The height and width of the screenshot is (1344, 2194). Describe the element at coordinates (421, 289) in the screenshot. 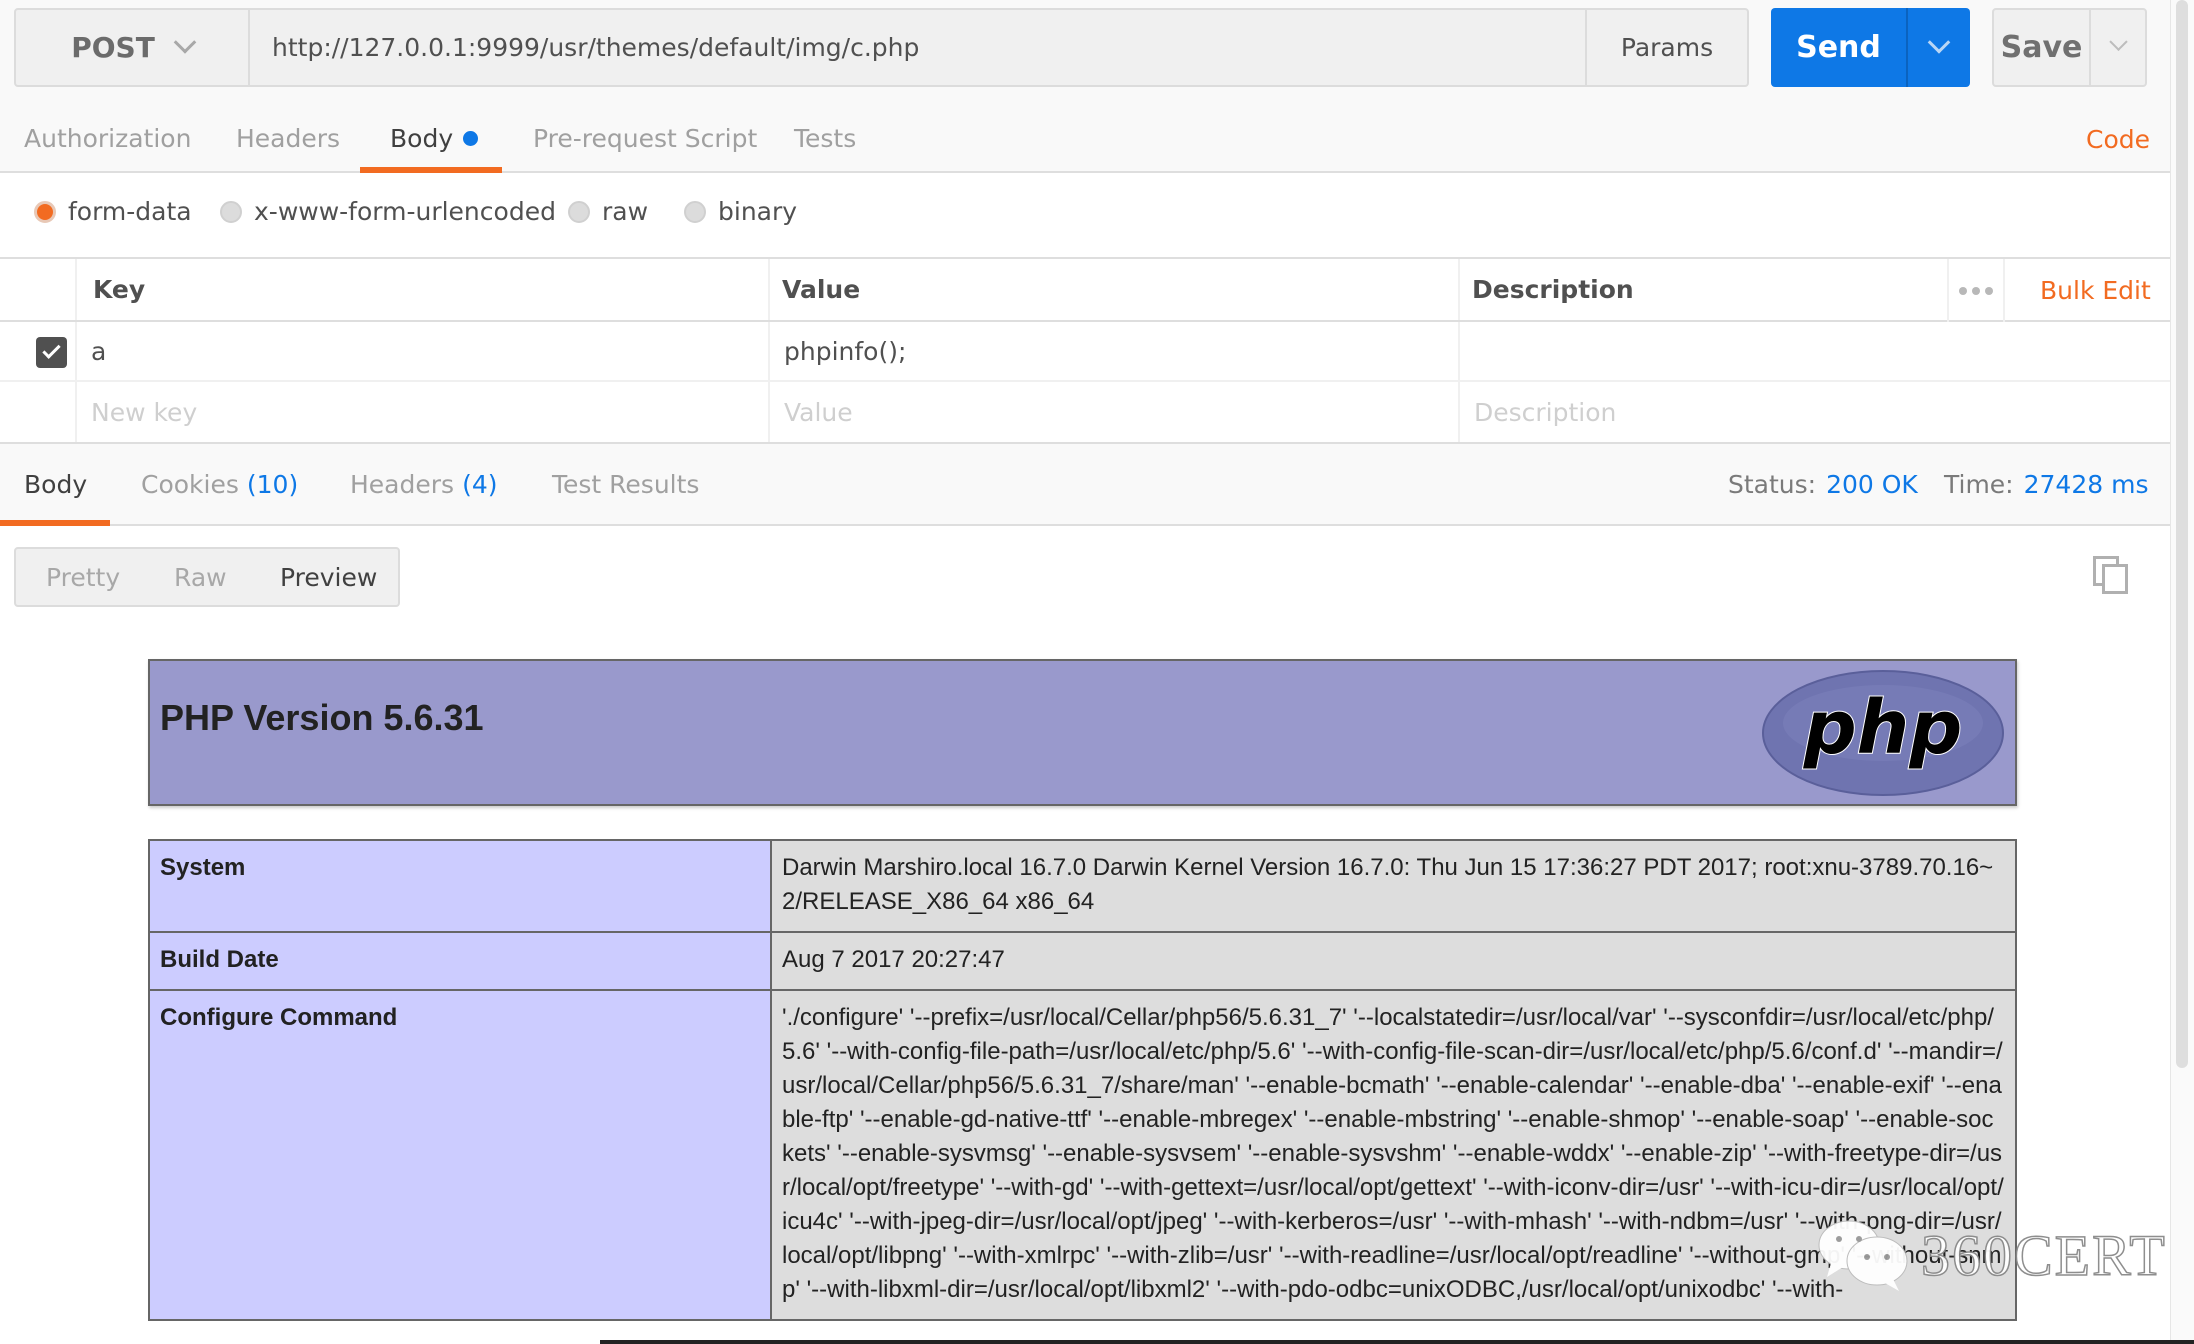

I see `column-header-key: Key` at that location.